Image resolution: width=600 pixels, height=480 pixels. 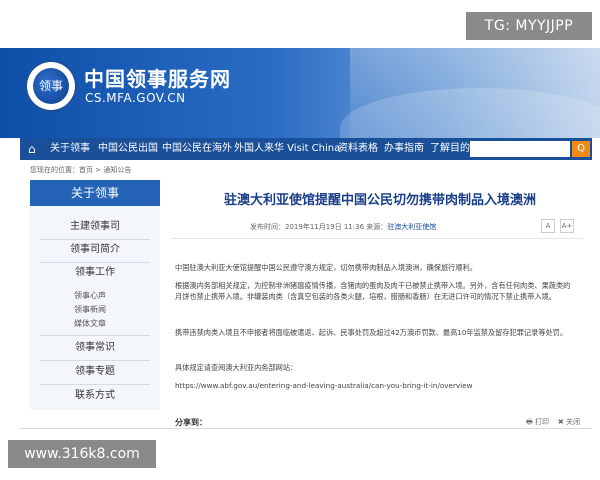 I want to click on font-increase-button: A+, so click(x=567, y=226).